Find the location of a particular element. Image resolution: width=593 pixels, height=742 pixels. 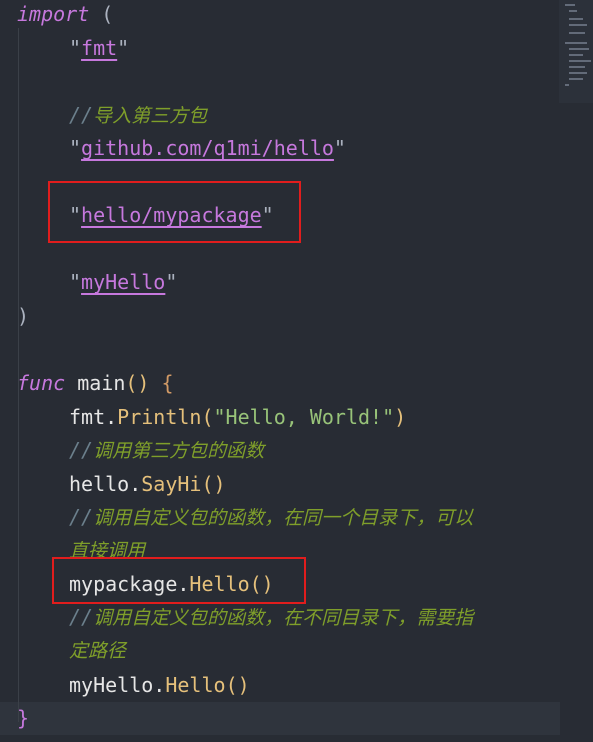

comment-text: 调用第三方包的函数 is located at coordinates (179, 451).